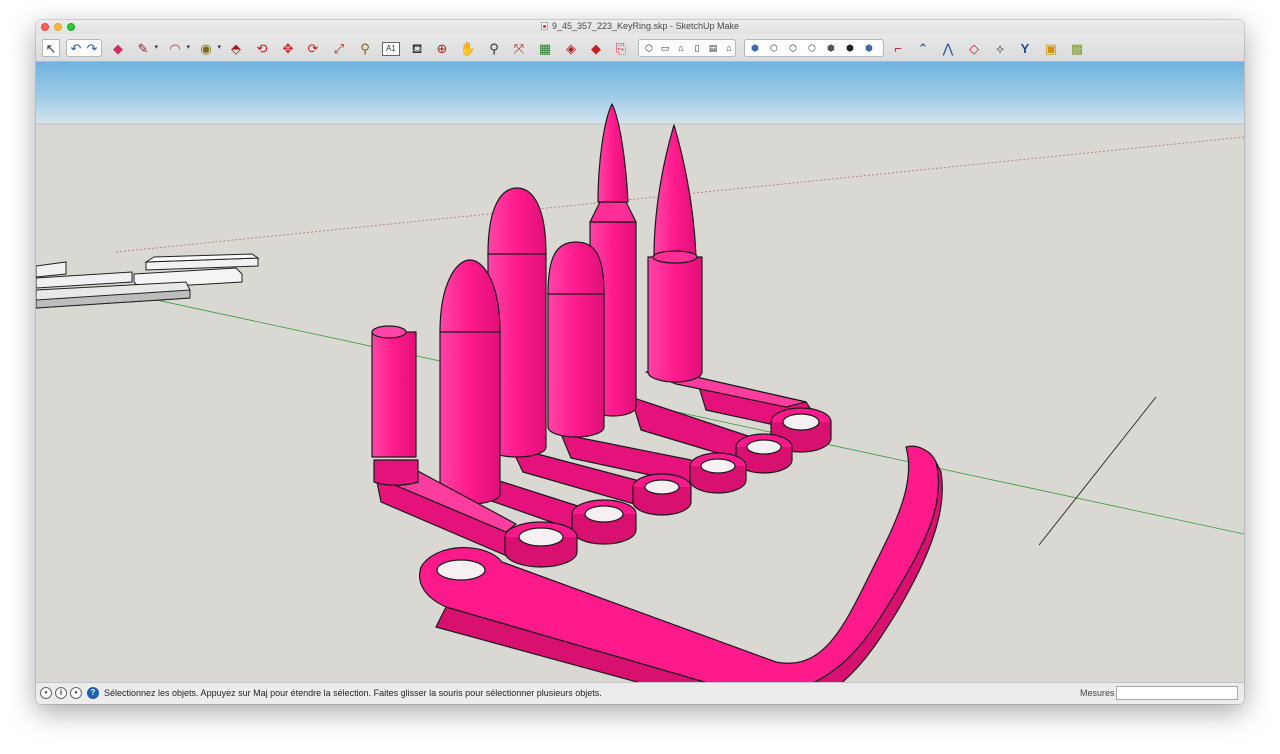  I want to click on wireframe-style-button: ⬡, so click(793, 48).